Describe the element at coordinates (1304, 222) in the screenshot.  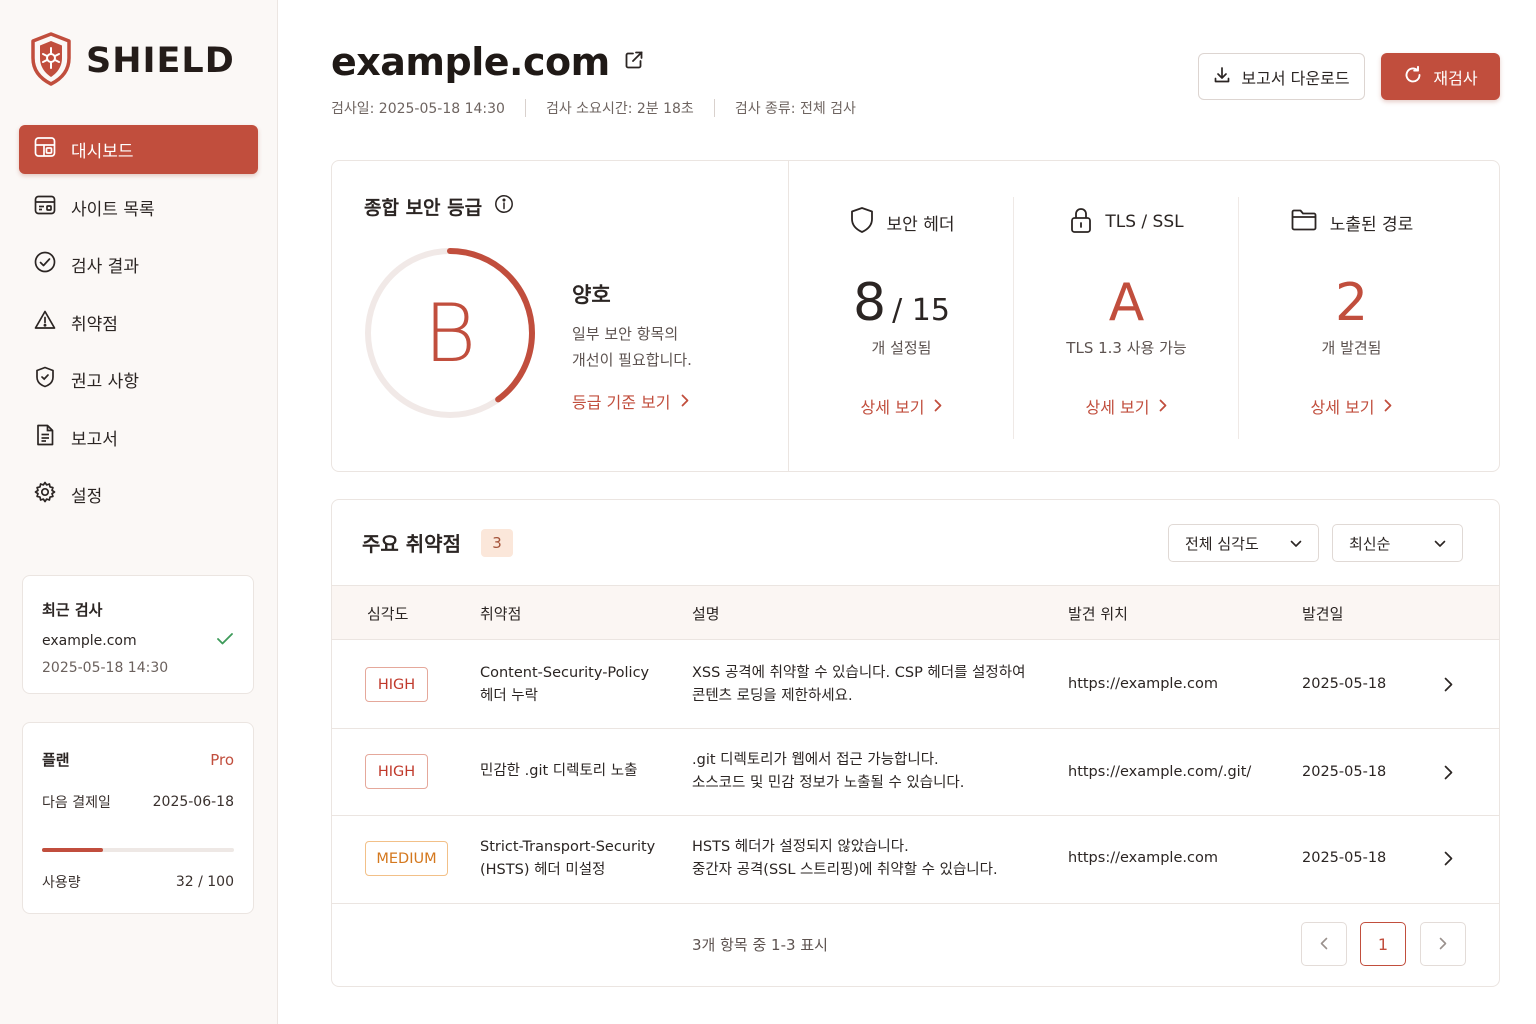
I see `folder-icon` at that location.